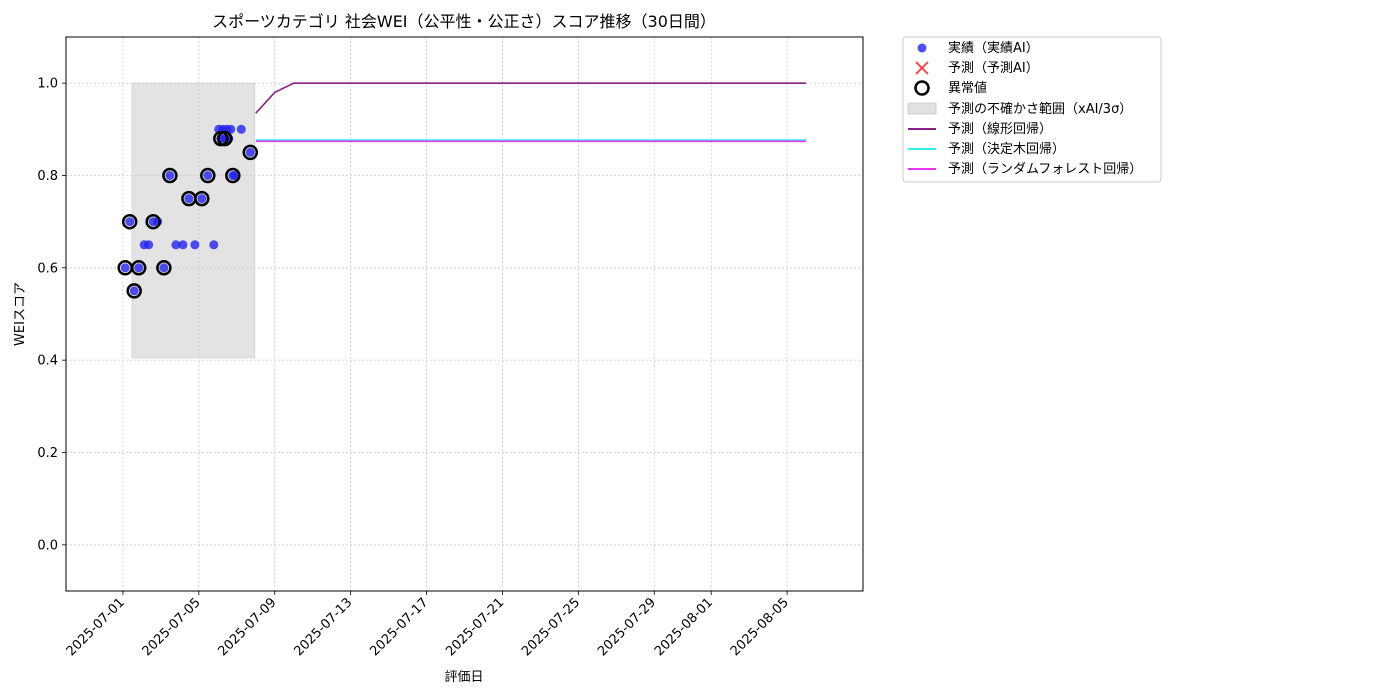 The height and width of the screenshot is (700, 1400). What do you see at coordinates (760, 627) in the screenshot?
I see `x-tick-label: 2025-08-05` at bounding box center [760, 627].